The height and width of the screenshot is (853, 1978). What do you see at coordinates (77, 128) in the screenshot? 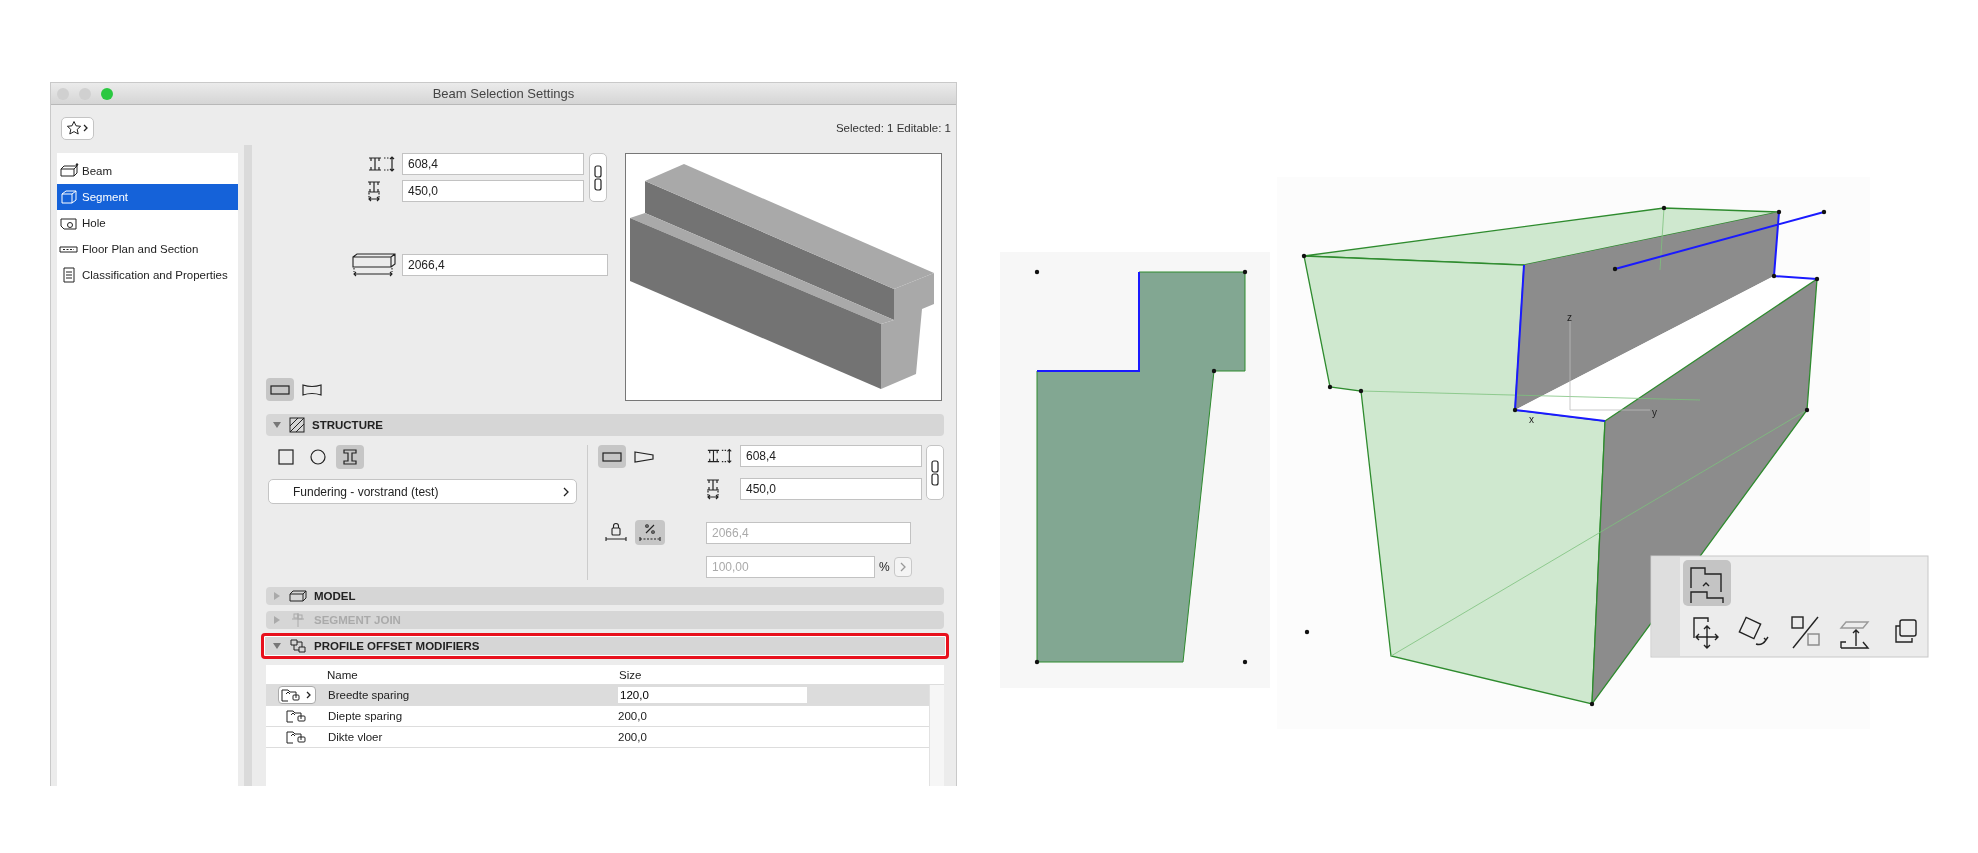
I see `favorites-button` at bounding box center [77, 128].